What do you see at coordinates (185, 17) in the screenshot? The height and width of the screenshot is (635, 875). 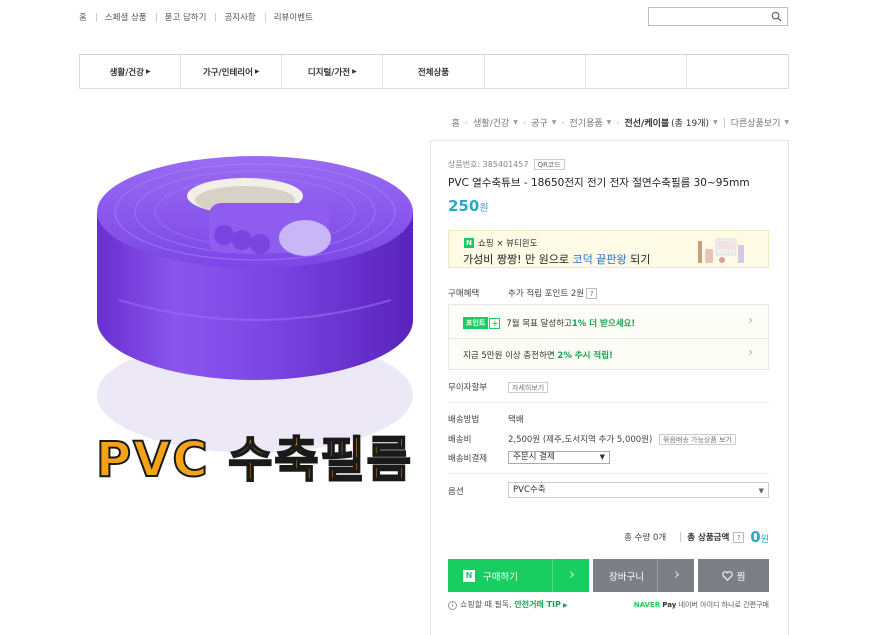 I see `top-nav-qna: 묻고 답하기` at bounding box center [185, 17].